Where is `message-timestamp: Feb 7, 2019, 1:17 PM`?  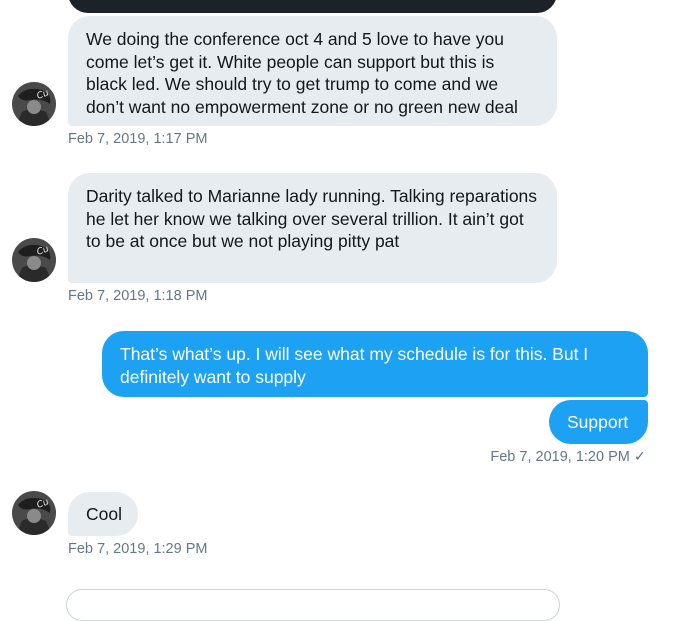 message-timestamp: Feb 7, 2019, 1:17 PM is located at coordinates (138, 139).